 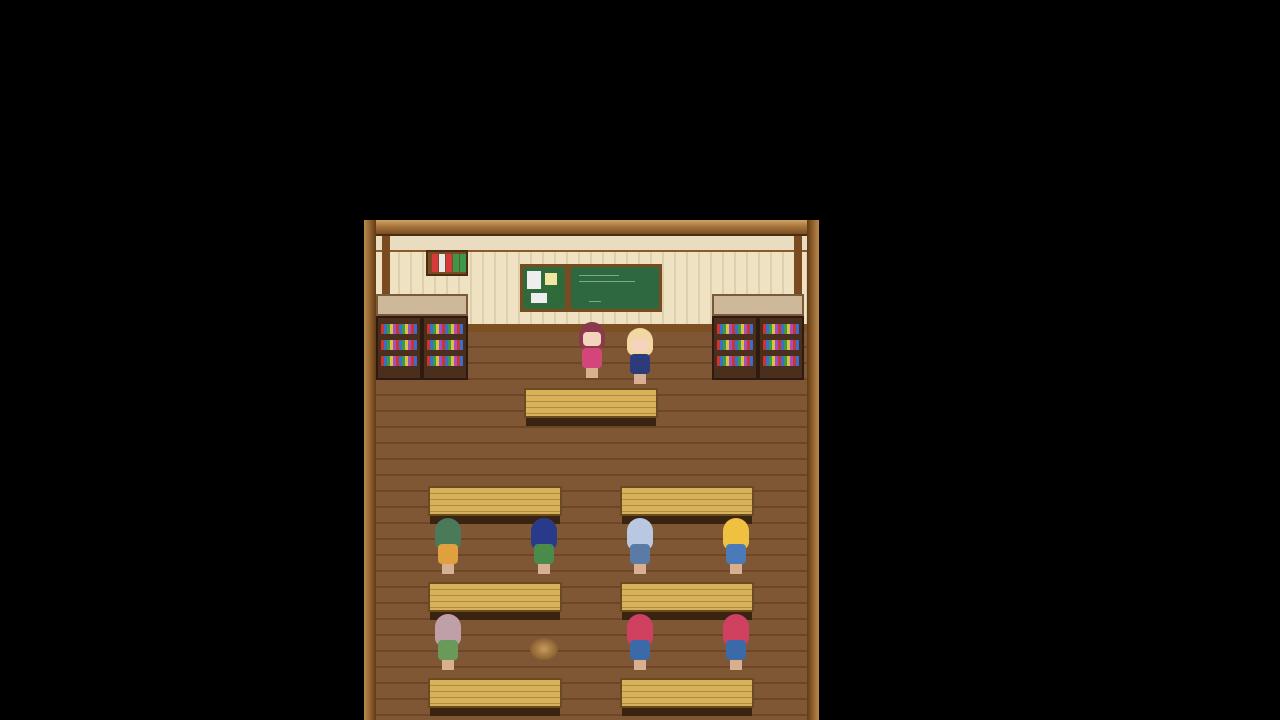 I want to click on bulletin-board, so click(x=544, y=288).